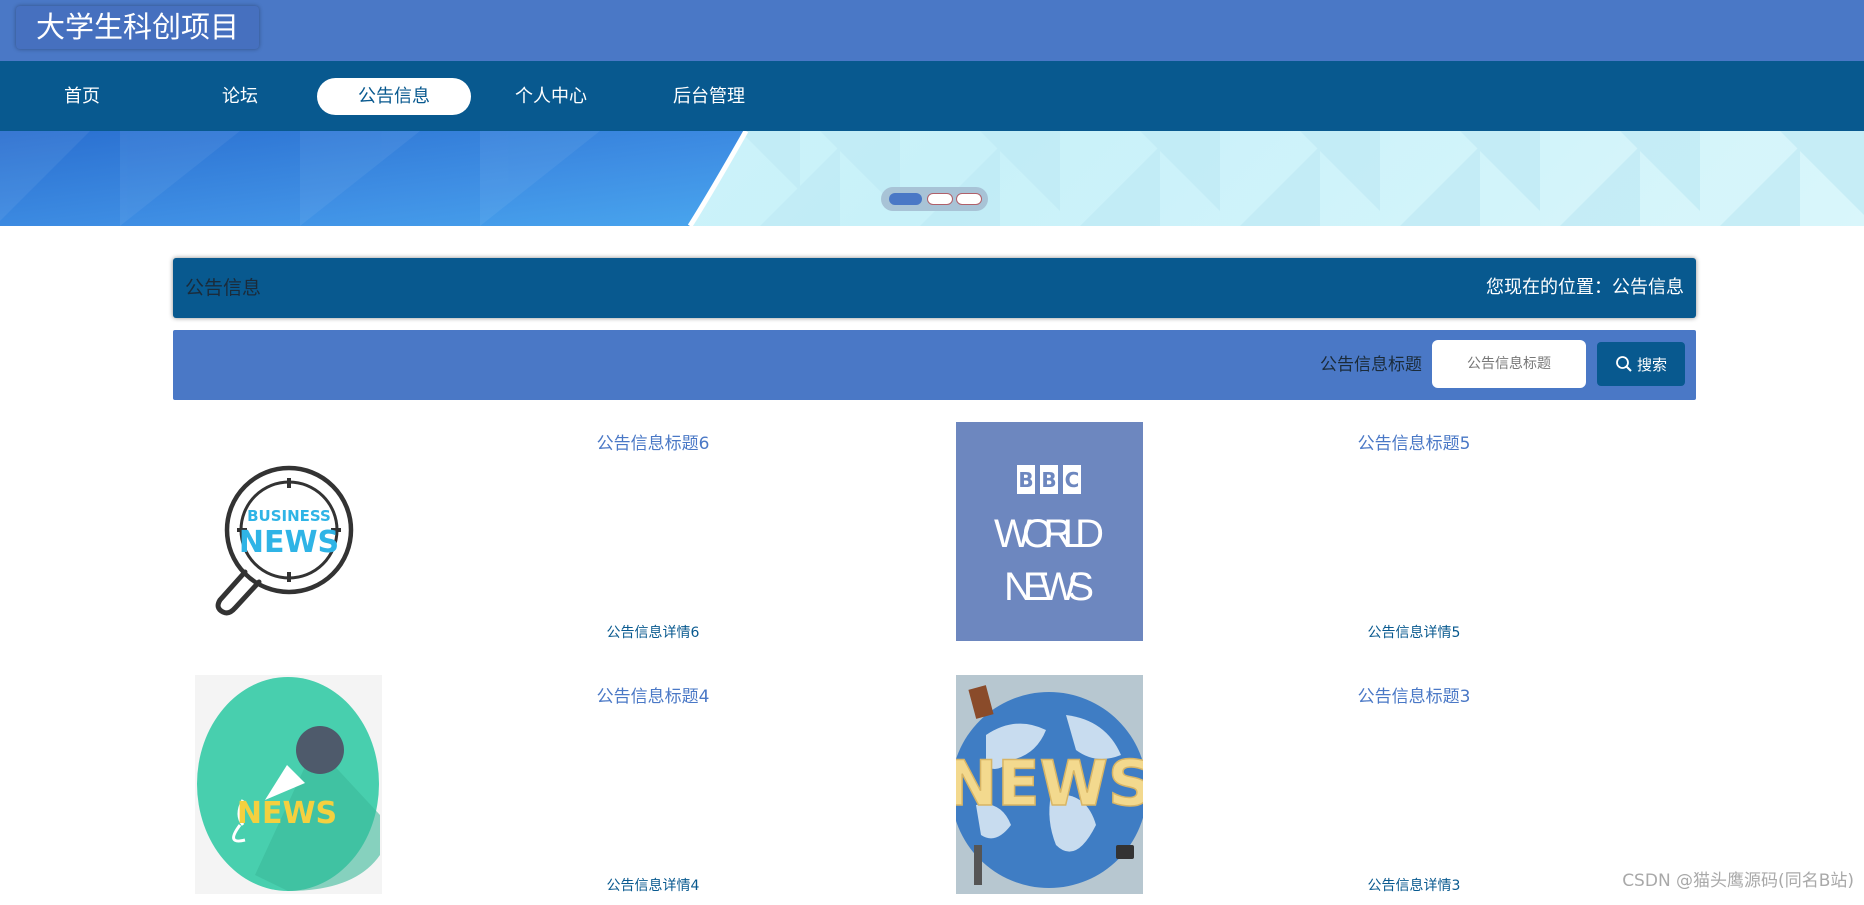 The height and width of the screenshot is (905, 1864). I want to click on banner-carousel, so click(932, 178).